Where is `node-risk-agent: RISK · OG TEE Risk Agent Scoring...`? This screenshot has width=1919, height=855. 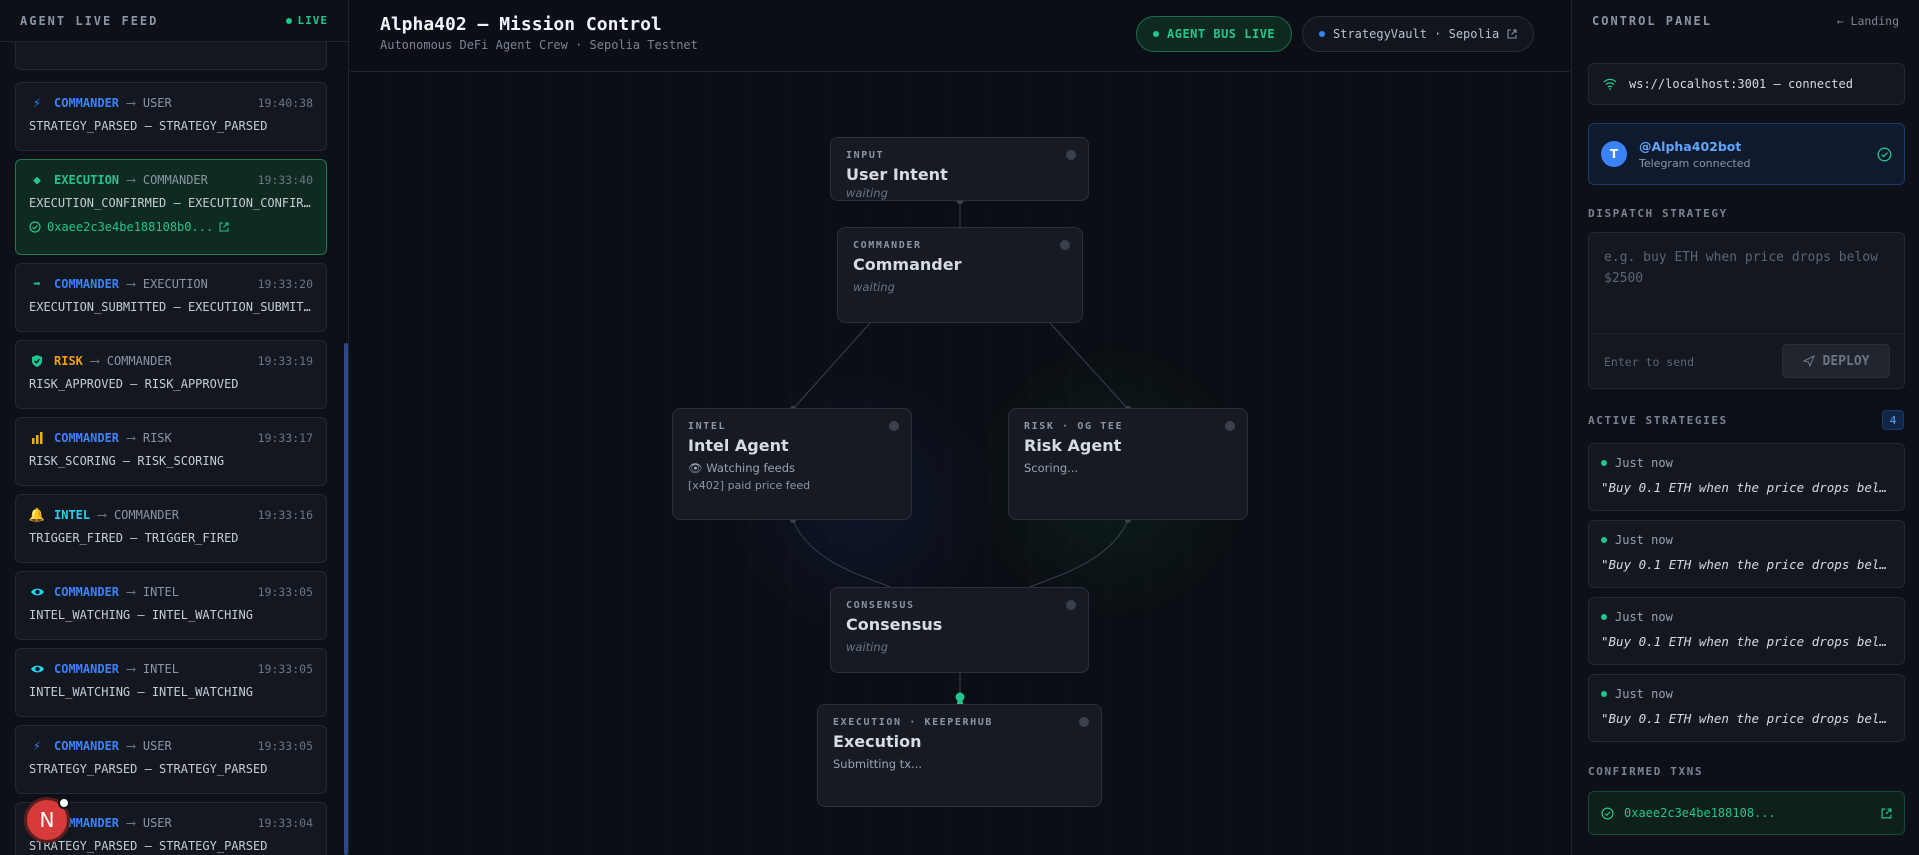
node-risk-agent: RISK · OG TEE Risk Agent Scoring... is located at coordinates (1128, 464).